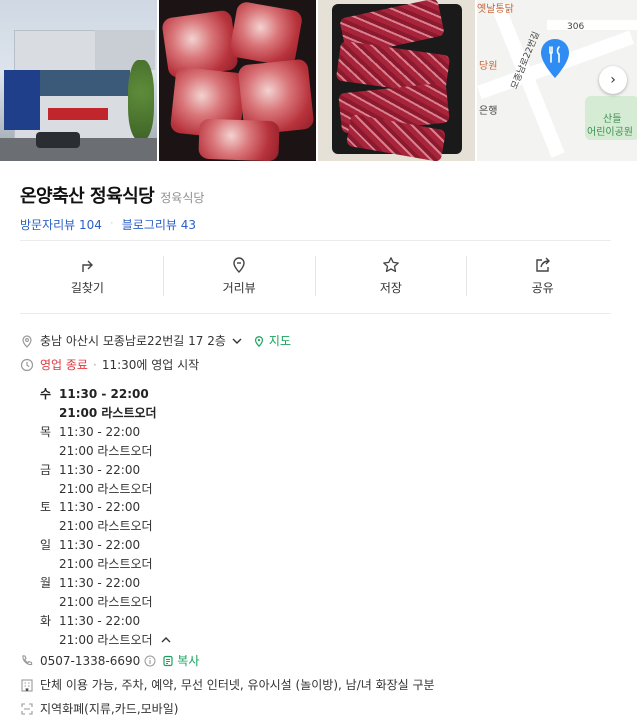  Describe the element at coordinates (190, 593) in the screenshot. I see `hours-day-group: 월 11:30 - 22:00 21:00 라스트오더` at that location.